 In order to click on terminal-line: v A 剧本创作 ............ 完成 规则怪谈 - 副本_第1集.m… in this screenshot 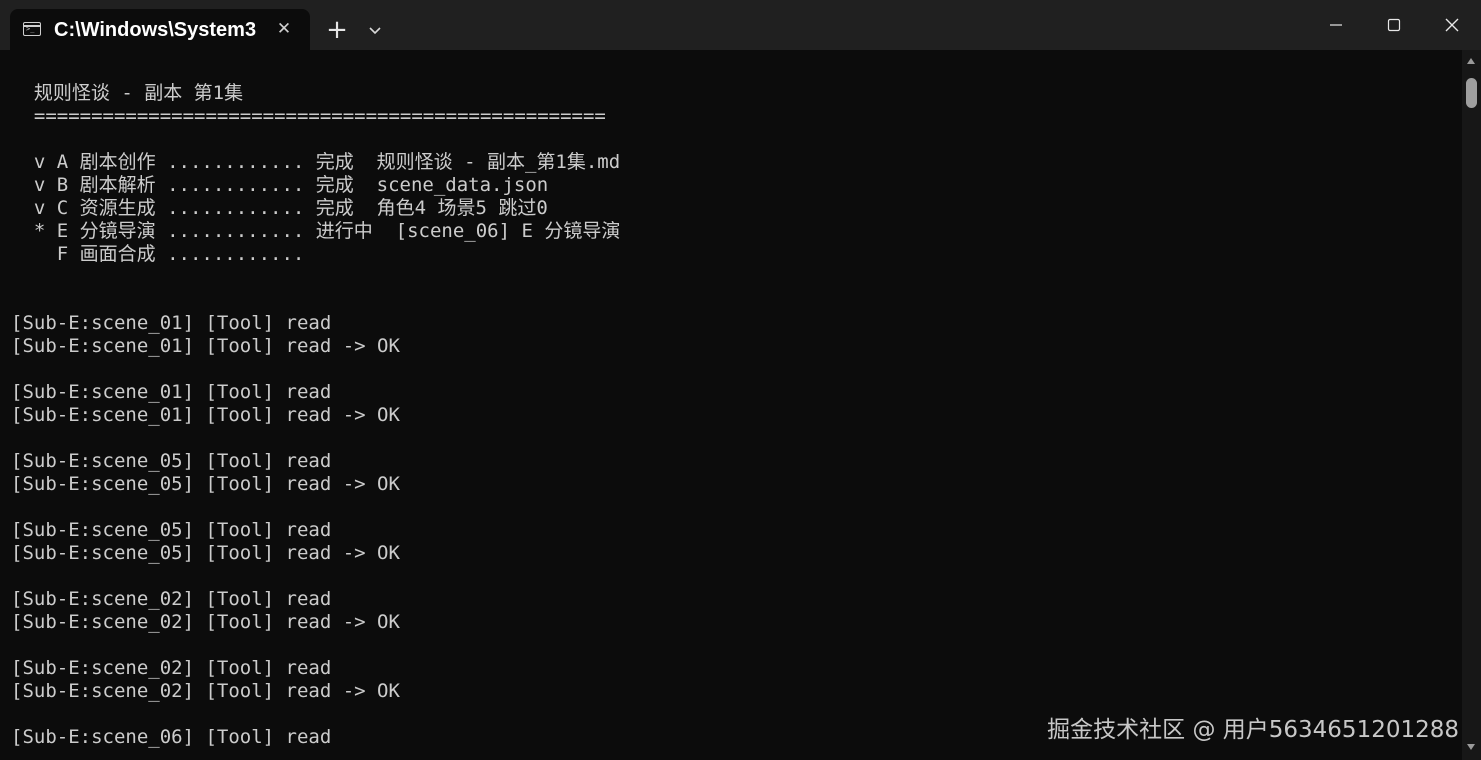, I will do `click(316, 162)`.